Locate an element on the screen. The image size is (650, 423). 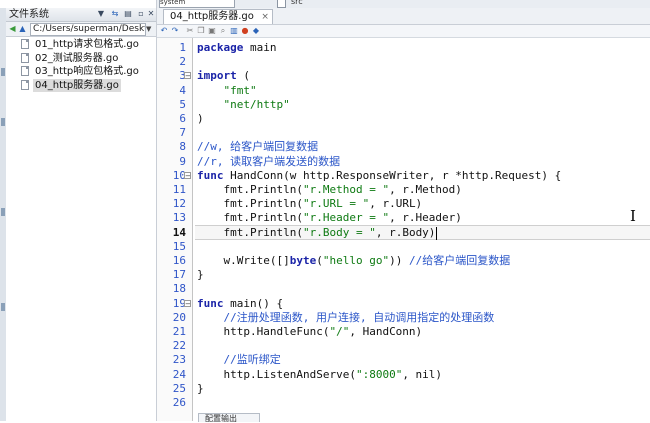
cut-icon: ✂ is located at coordinates (190, 31).